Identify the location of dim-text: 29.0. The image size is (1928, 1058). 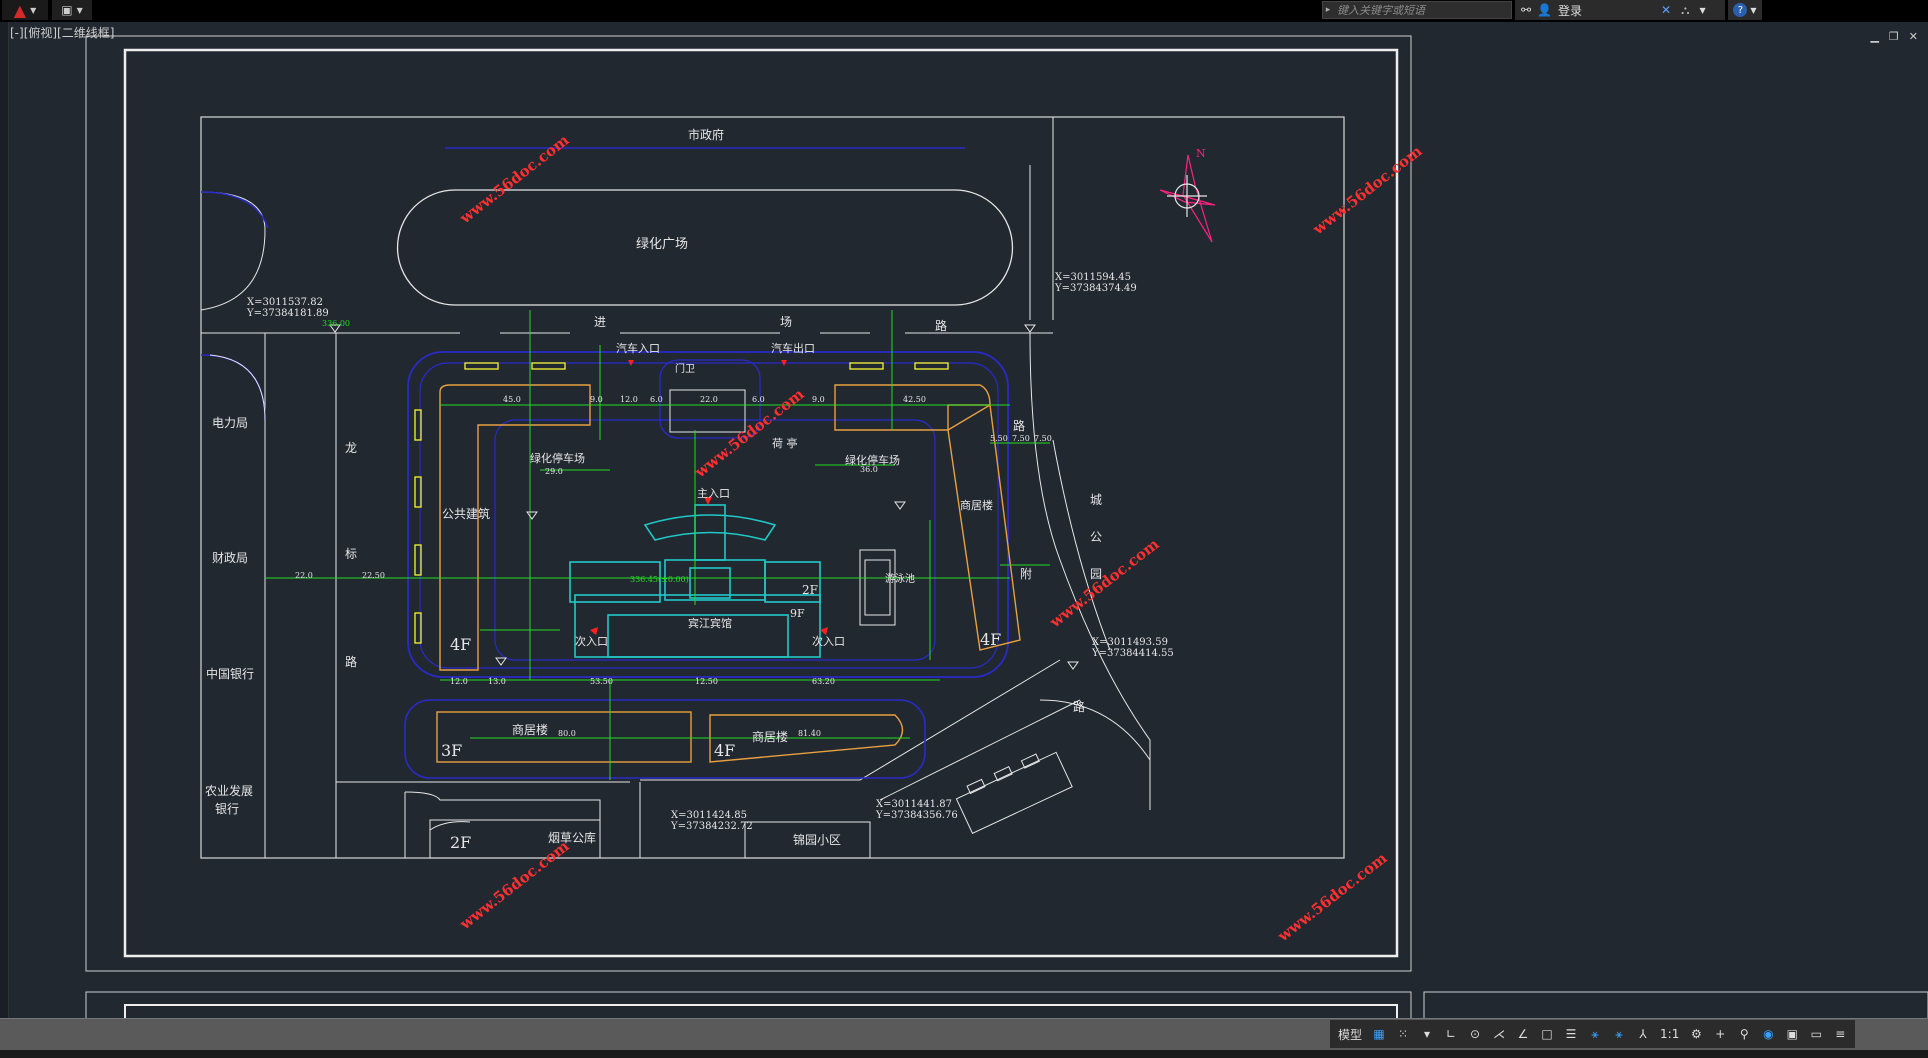
(554, 471).